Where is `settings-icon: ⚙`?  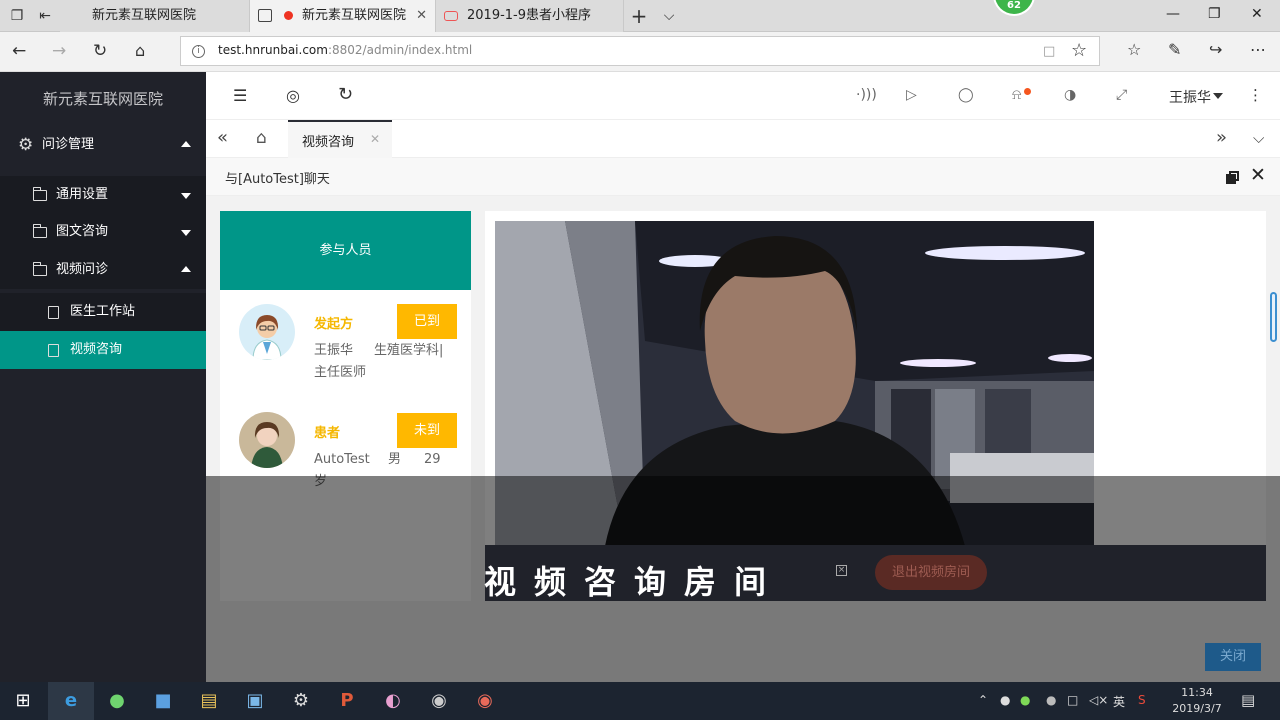 settings-icon: ⚙ is located at coordinates (301, 701).